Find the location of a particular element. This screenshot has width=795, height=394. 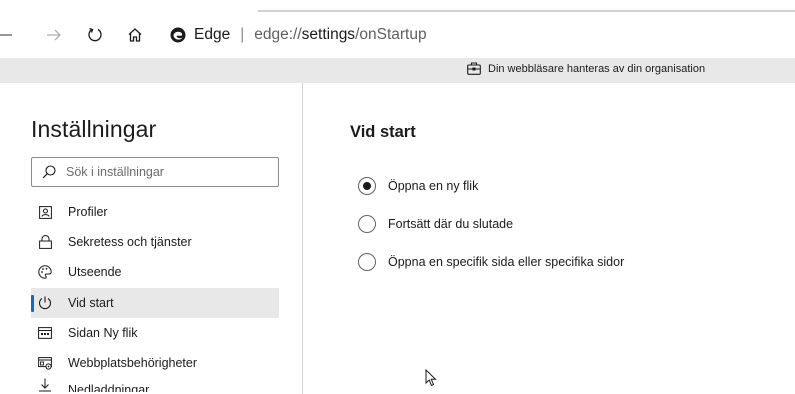

download-icon is located at coordinates (45, 385).